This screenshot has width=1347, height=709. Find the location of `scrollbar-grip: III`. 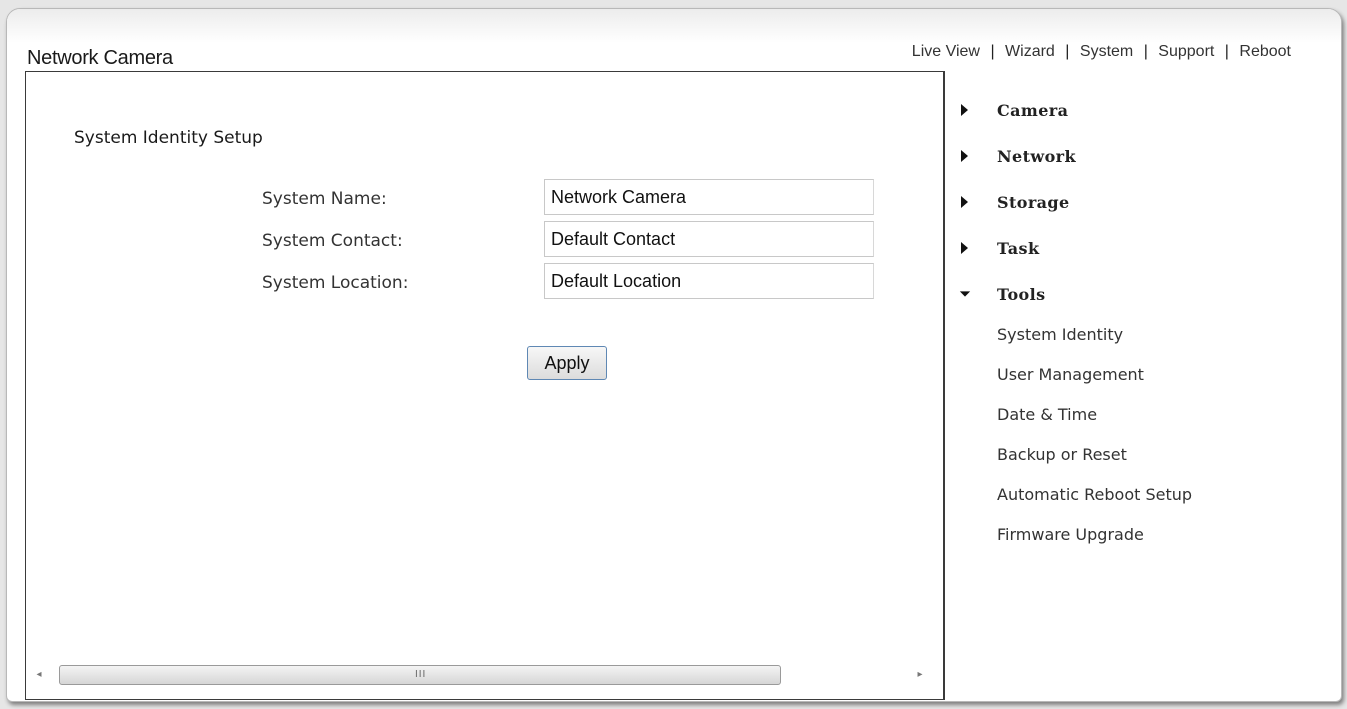

scrollbar-grip: III is located at coordinates (421, 674).